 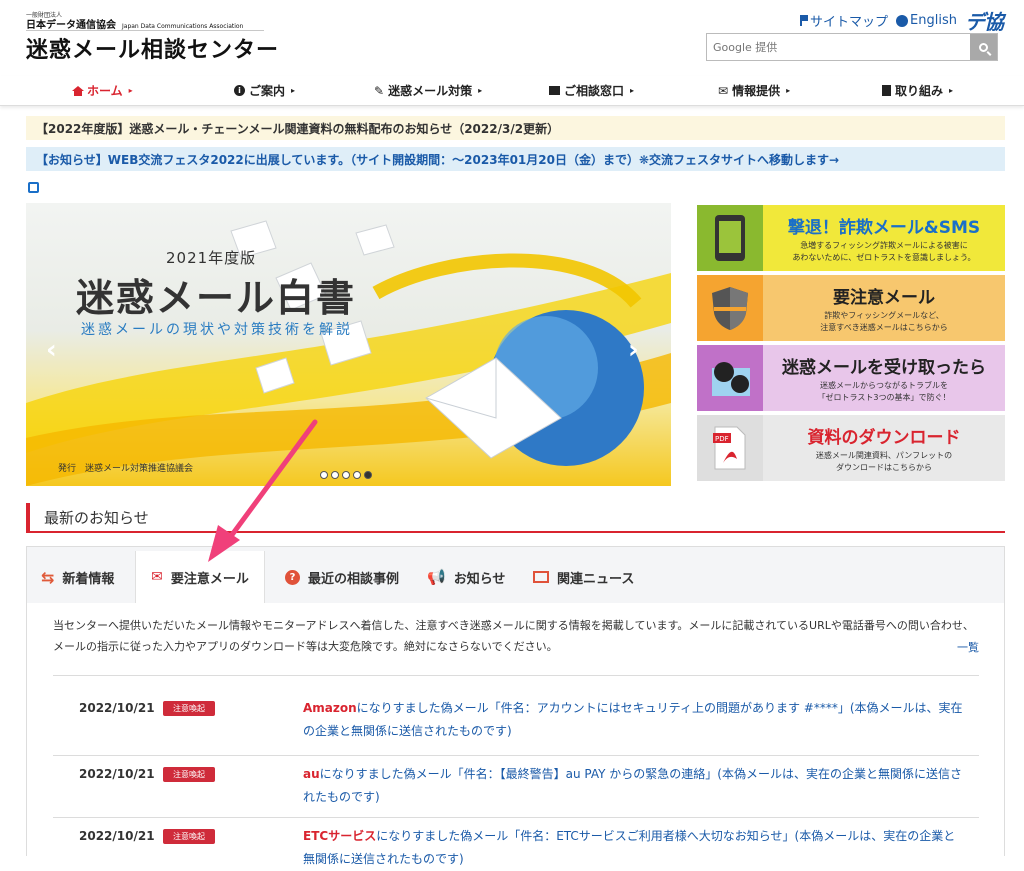 I want to click on tab-notices-label: お知らせ, so click(x=479, y=579).